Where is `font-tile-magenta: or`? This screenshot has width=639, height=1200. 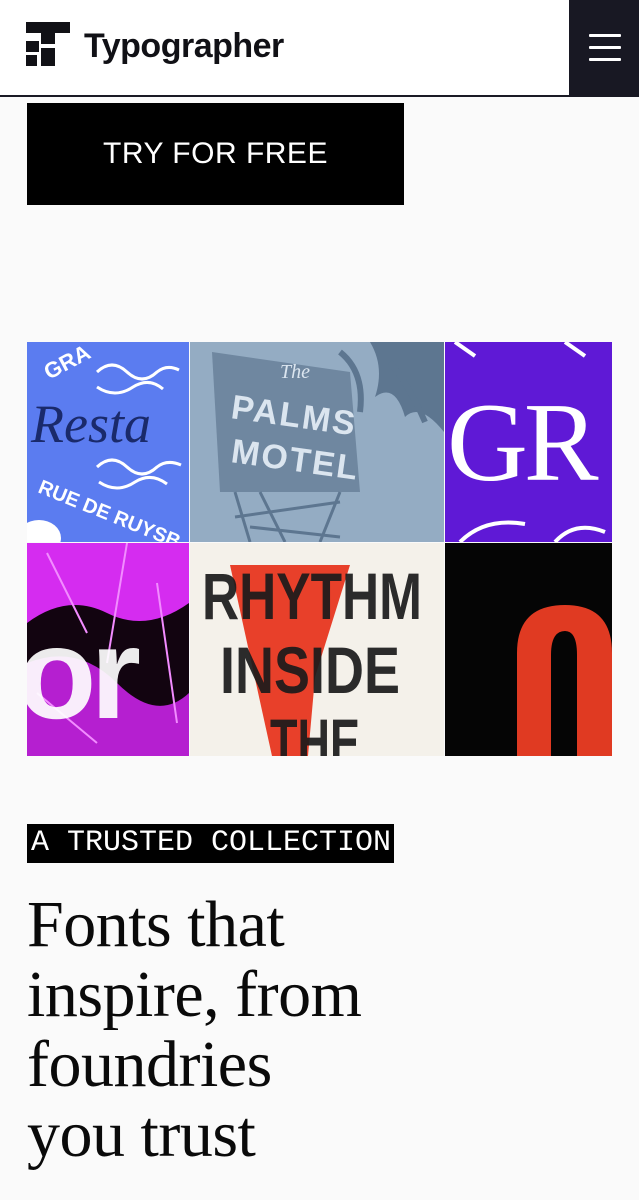
font-tile-magenta: or is located at coordinates (108, 649).